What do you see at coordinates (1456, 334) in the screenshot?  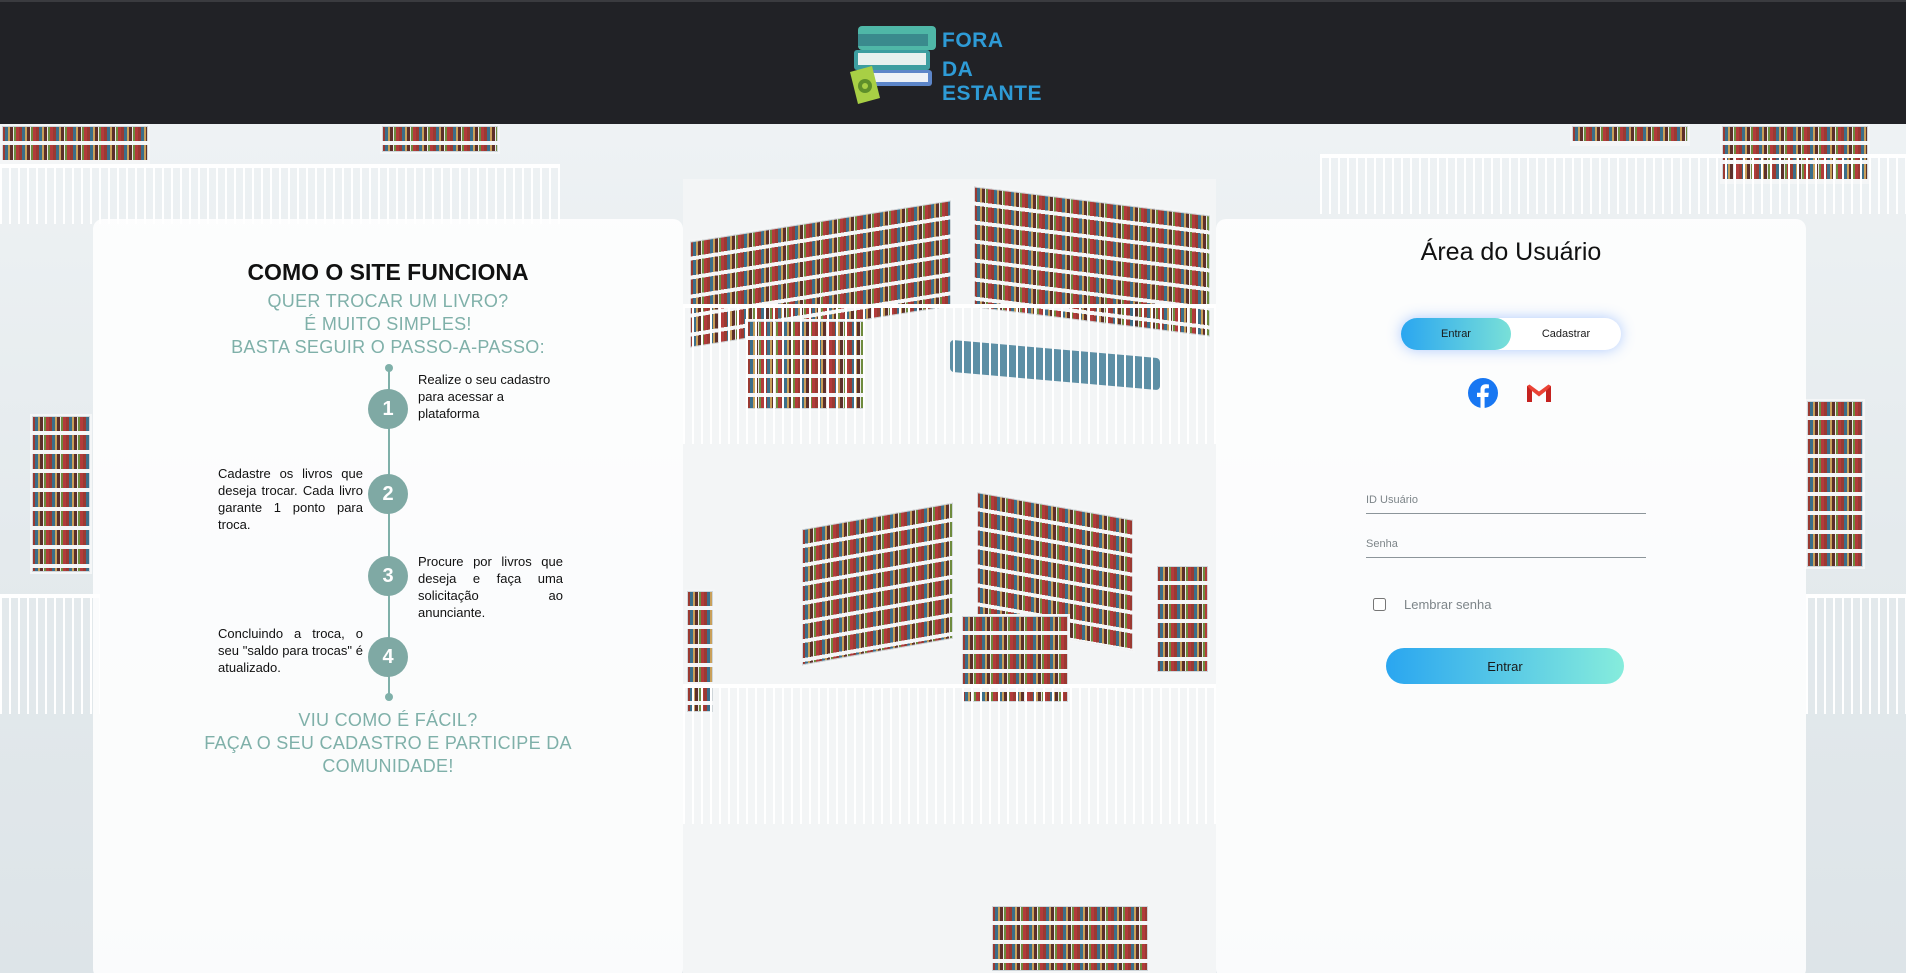 I see `tab-login: Entrar` at bounding box center [1456, 334].